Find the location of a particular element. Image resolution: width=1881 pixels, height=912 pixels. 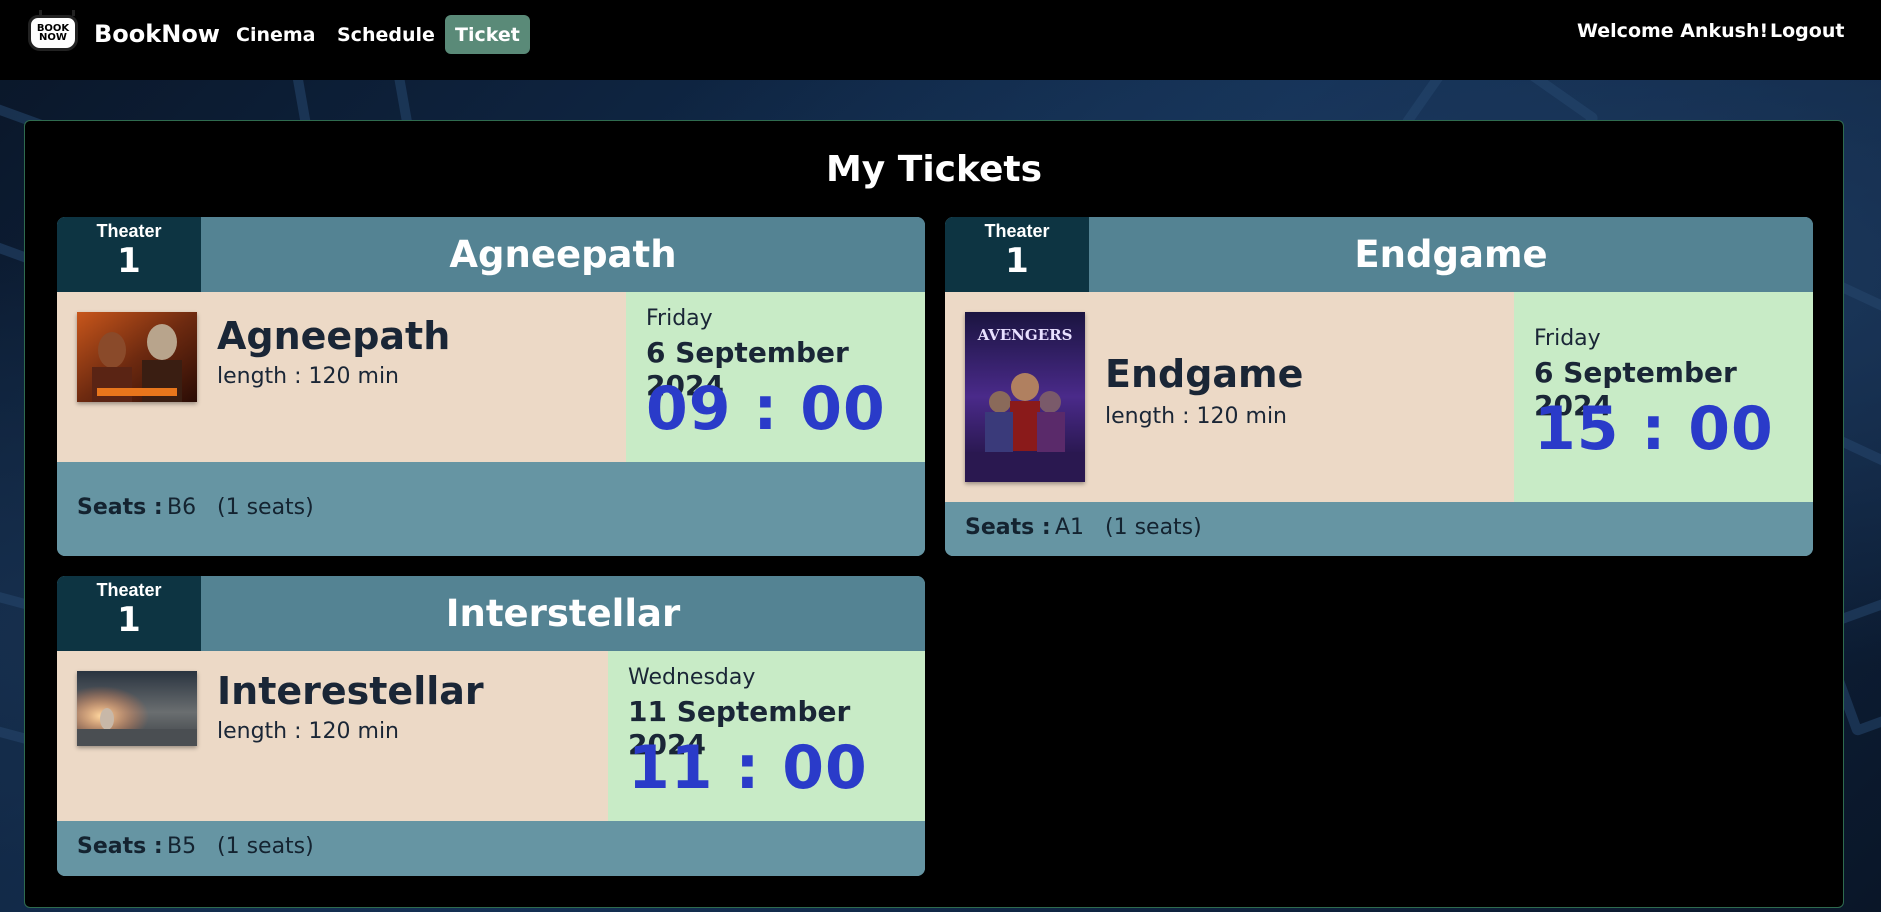

ticket-header: Theater 1 Agneepath is located at coordinates (491, 254).